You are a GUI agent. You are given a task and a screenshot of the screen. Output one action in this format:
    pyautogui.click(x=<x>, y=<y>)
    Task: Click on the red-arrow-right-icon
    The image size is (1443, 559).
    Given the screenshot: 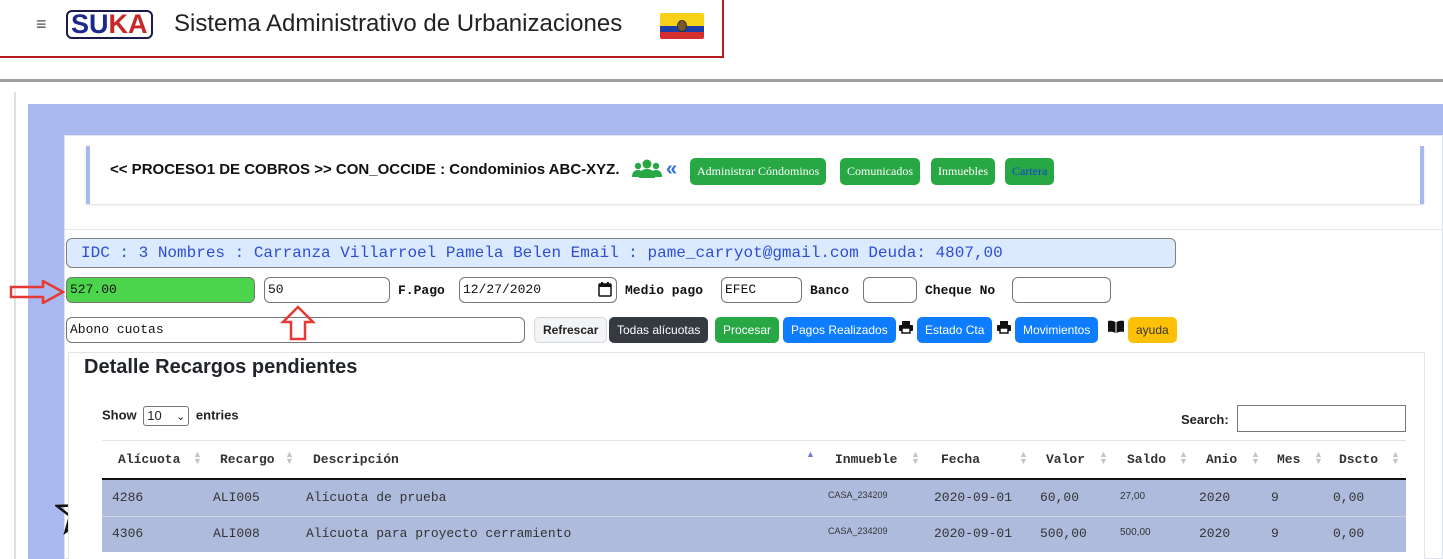 What is the action you would take?
    pyautogui.click(x=37, y=293)
    